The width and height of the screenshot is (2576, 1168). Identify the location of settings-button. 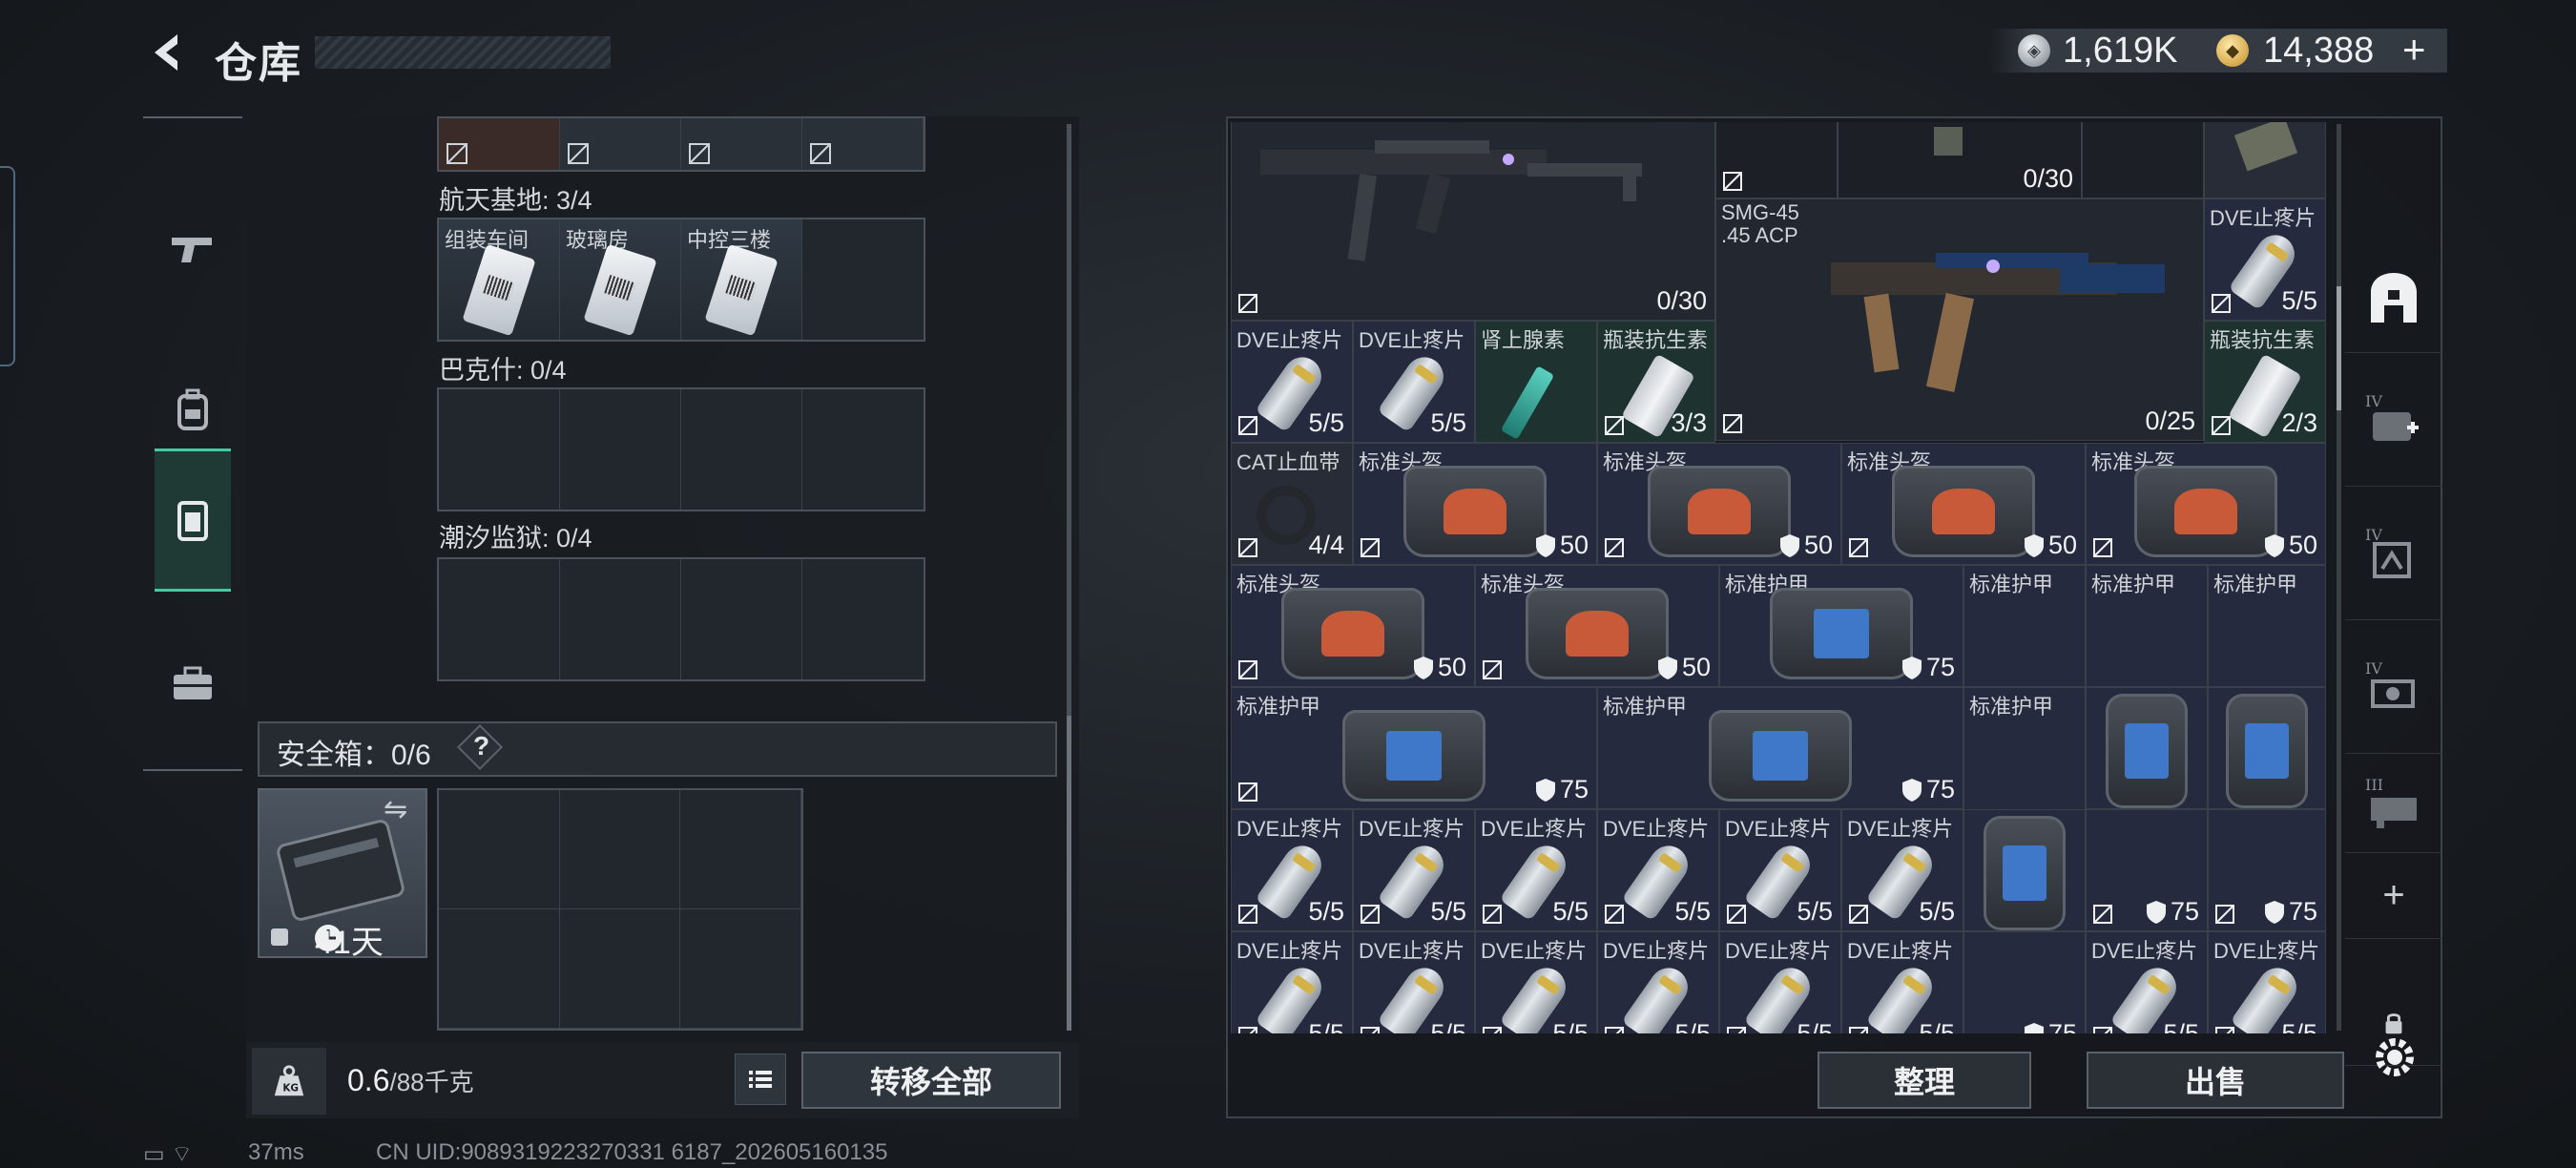
(2394, 1057).